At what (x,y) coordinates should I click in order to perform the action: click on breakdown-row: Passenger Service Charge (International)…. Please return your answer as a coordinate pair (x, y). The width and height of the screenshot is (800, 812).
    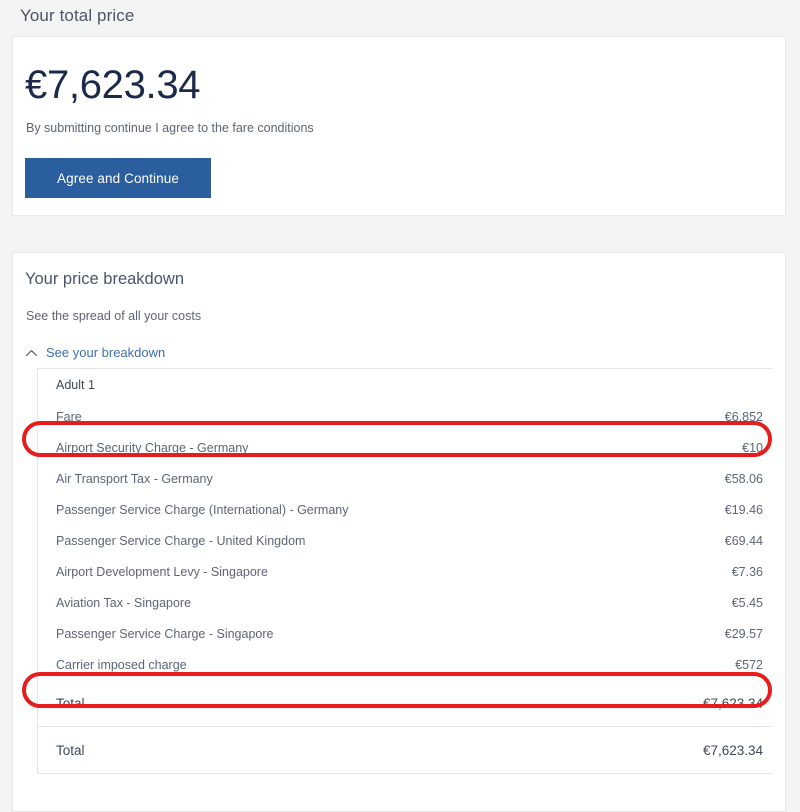
    Looking at the image, I should click on (405, 509).